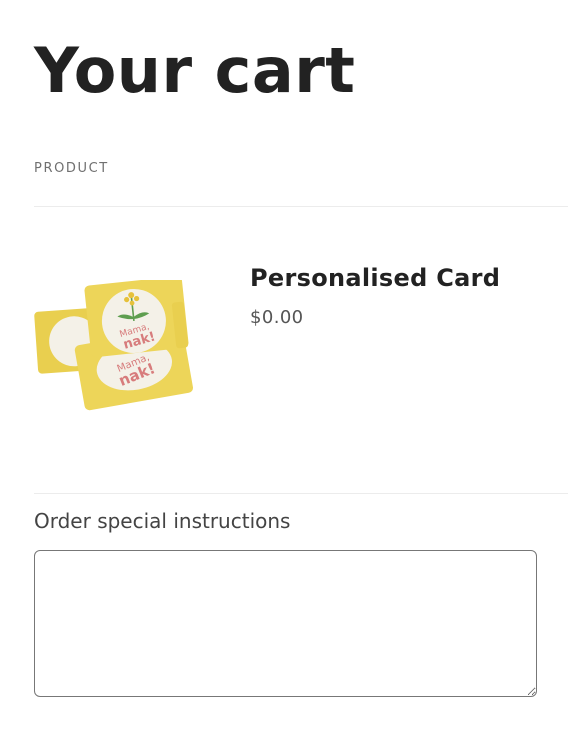 The height and width of the screenshot is (735, 568). I want to click on header-divider, so click(301, 206).